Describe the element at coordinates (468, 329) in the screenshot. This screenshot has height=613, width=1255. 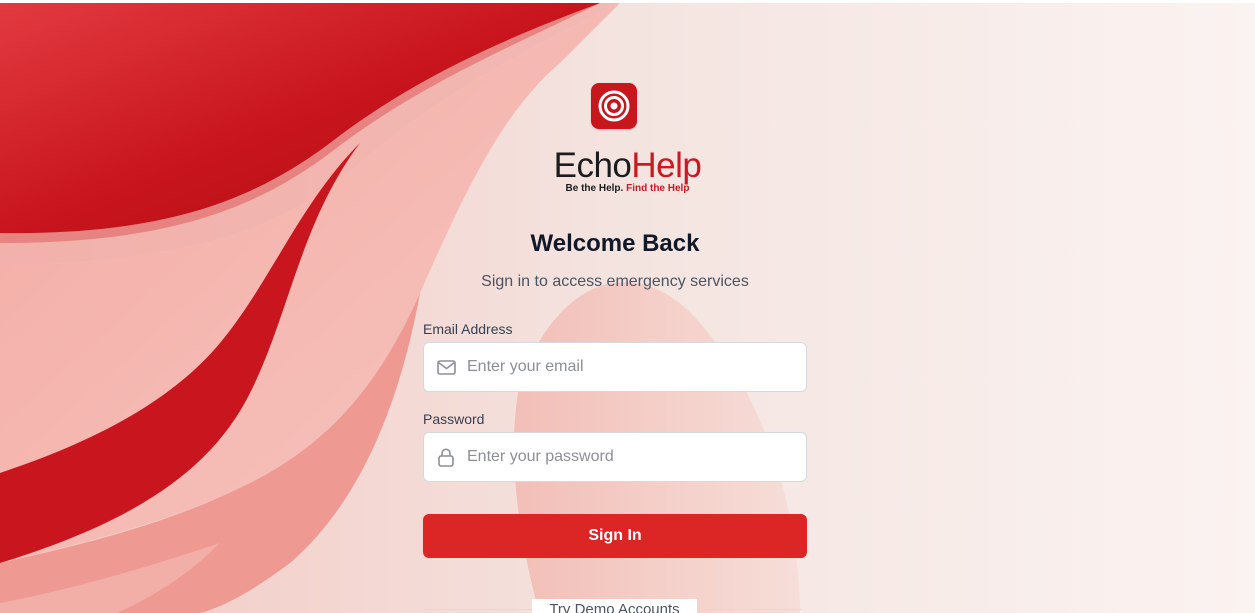
I see `email-label: Email Address` at that location.